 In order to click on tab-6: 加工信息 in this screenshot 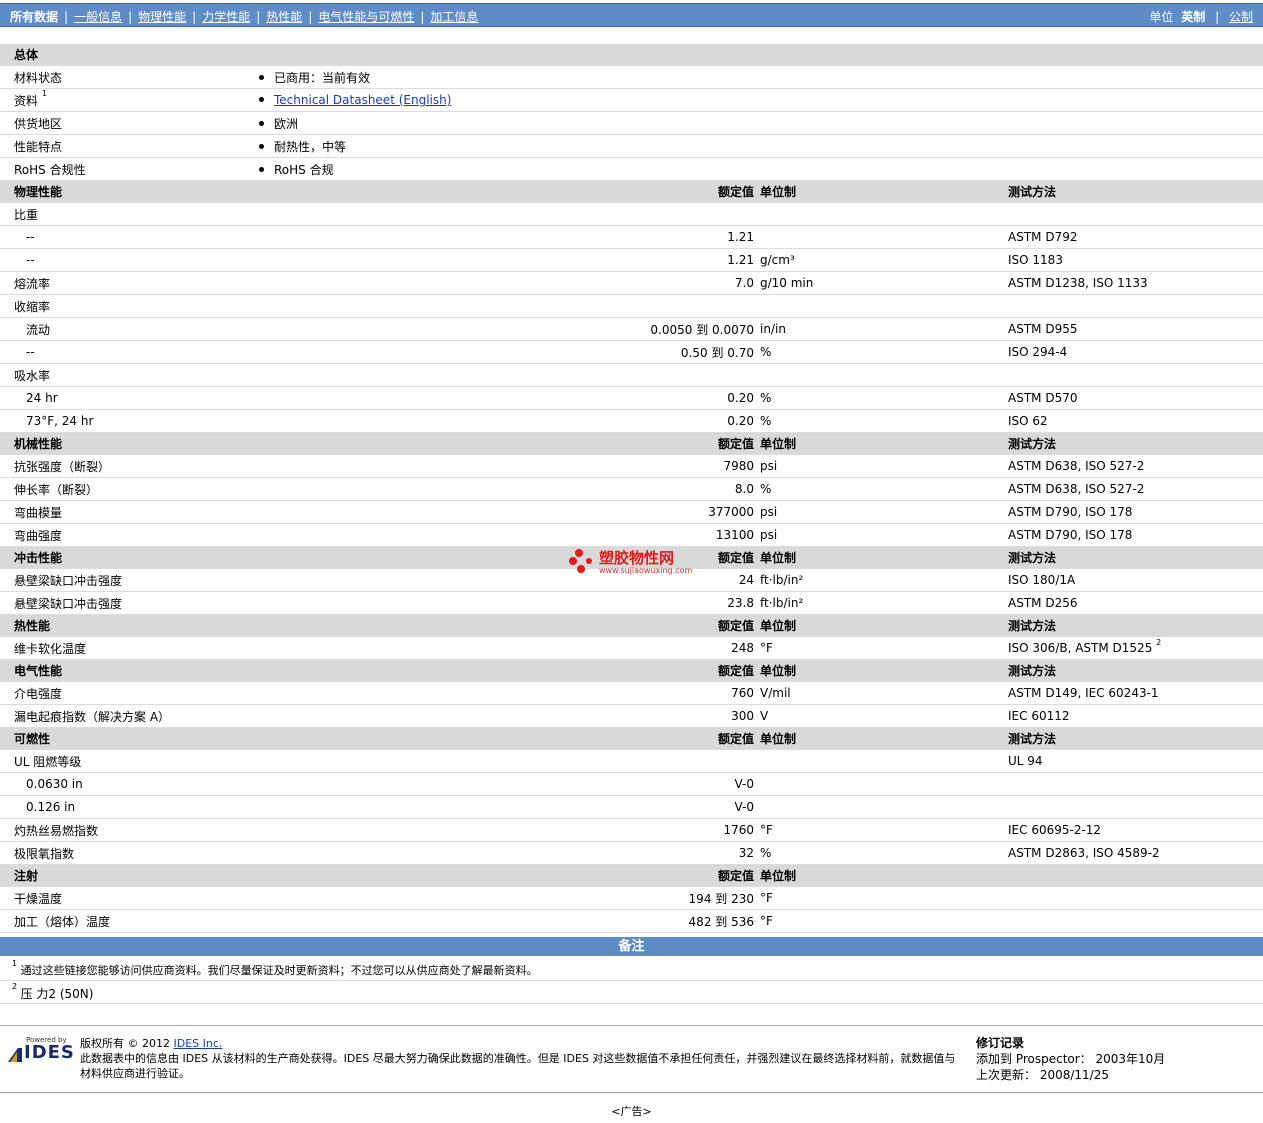, I will do `click(454, 17)`.